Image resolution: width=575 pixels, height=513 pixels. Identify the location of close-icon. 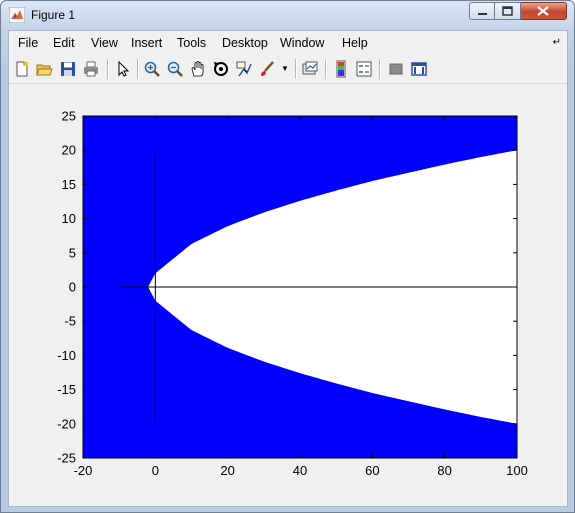
(543, 11).